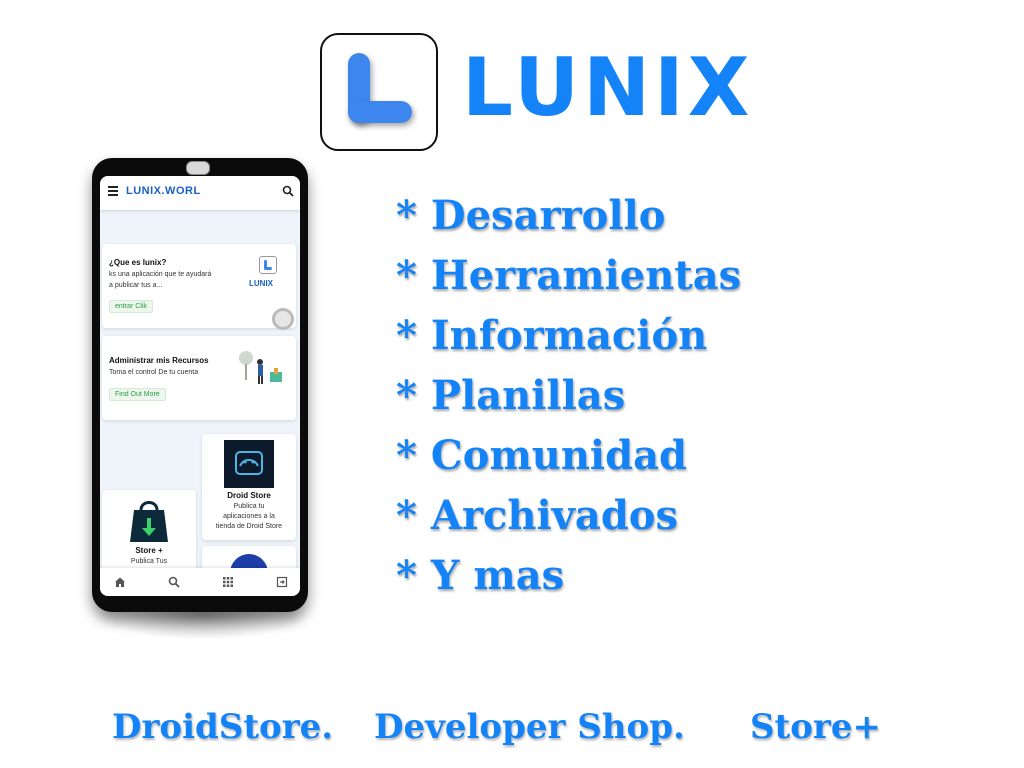 The height and width of the screenshot is (768, 1024). I want to click on grid-icon, so click(228, 582).